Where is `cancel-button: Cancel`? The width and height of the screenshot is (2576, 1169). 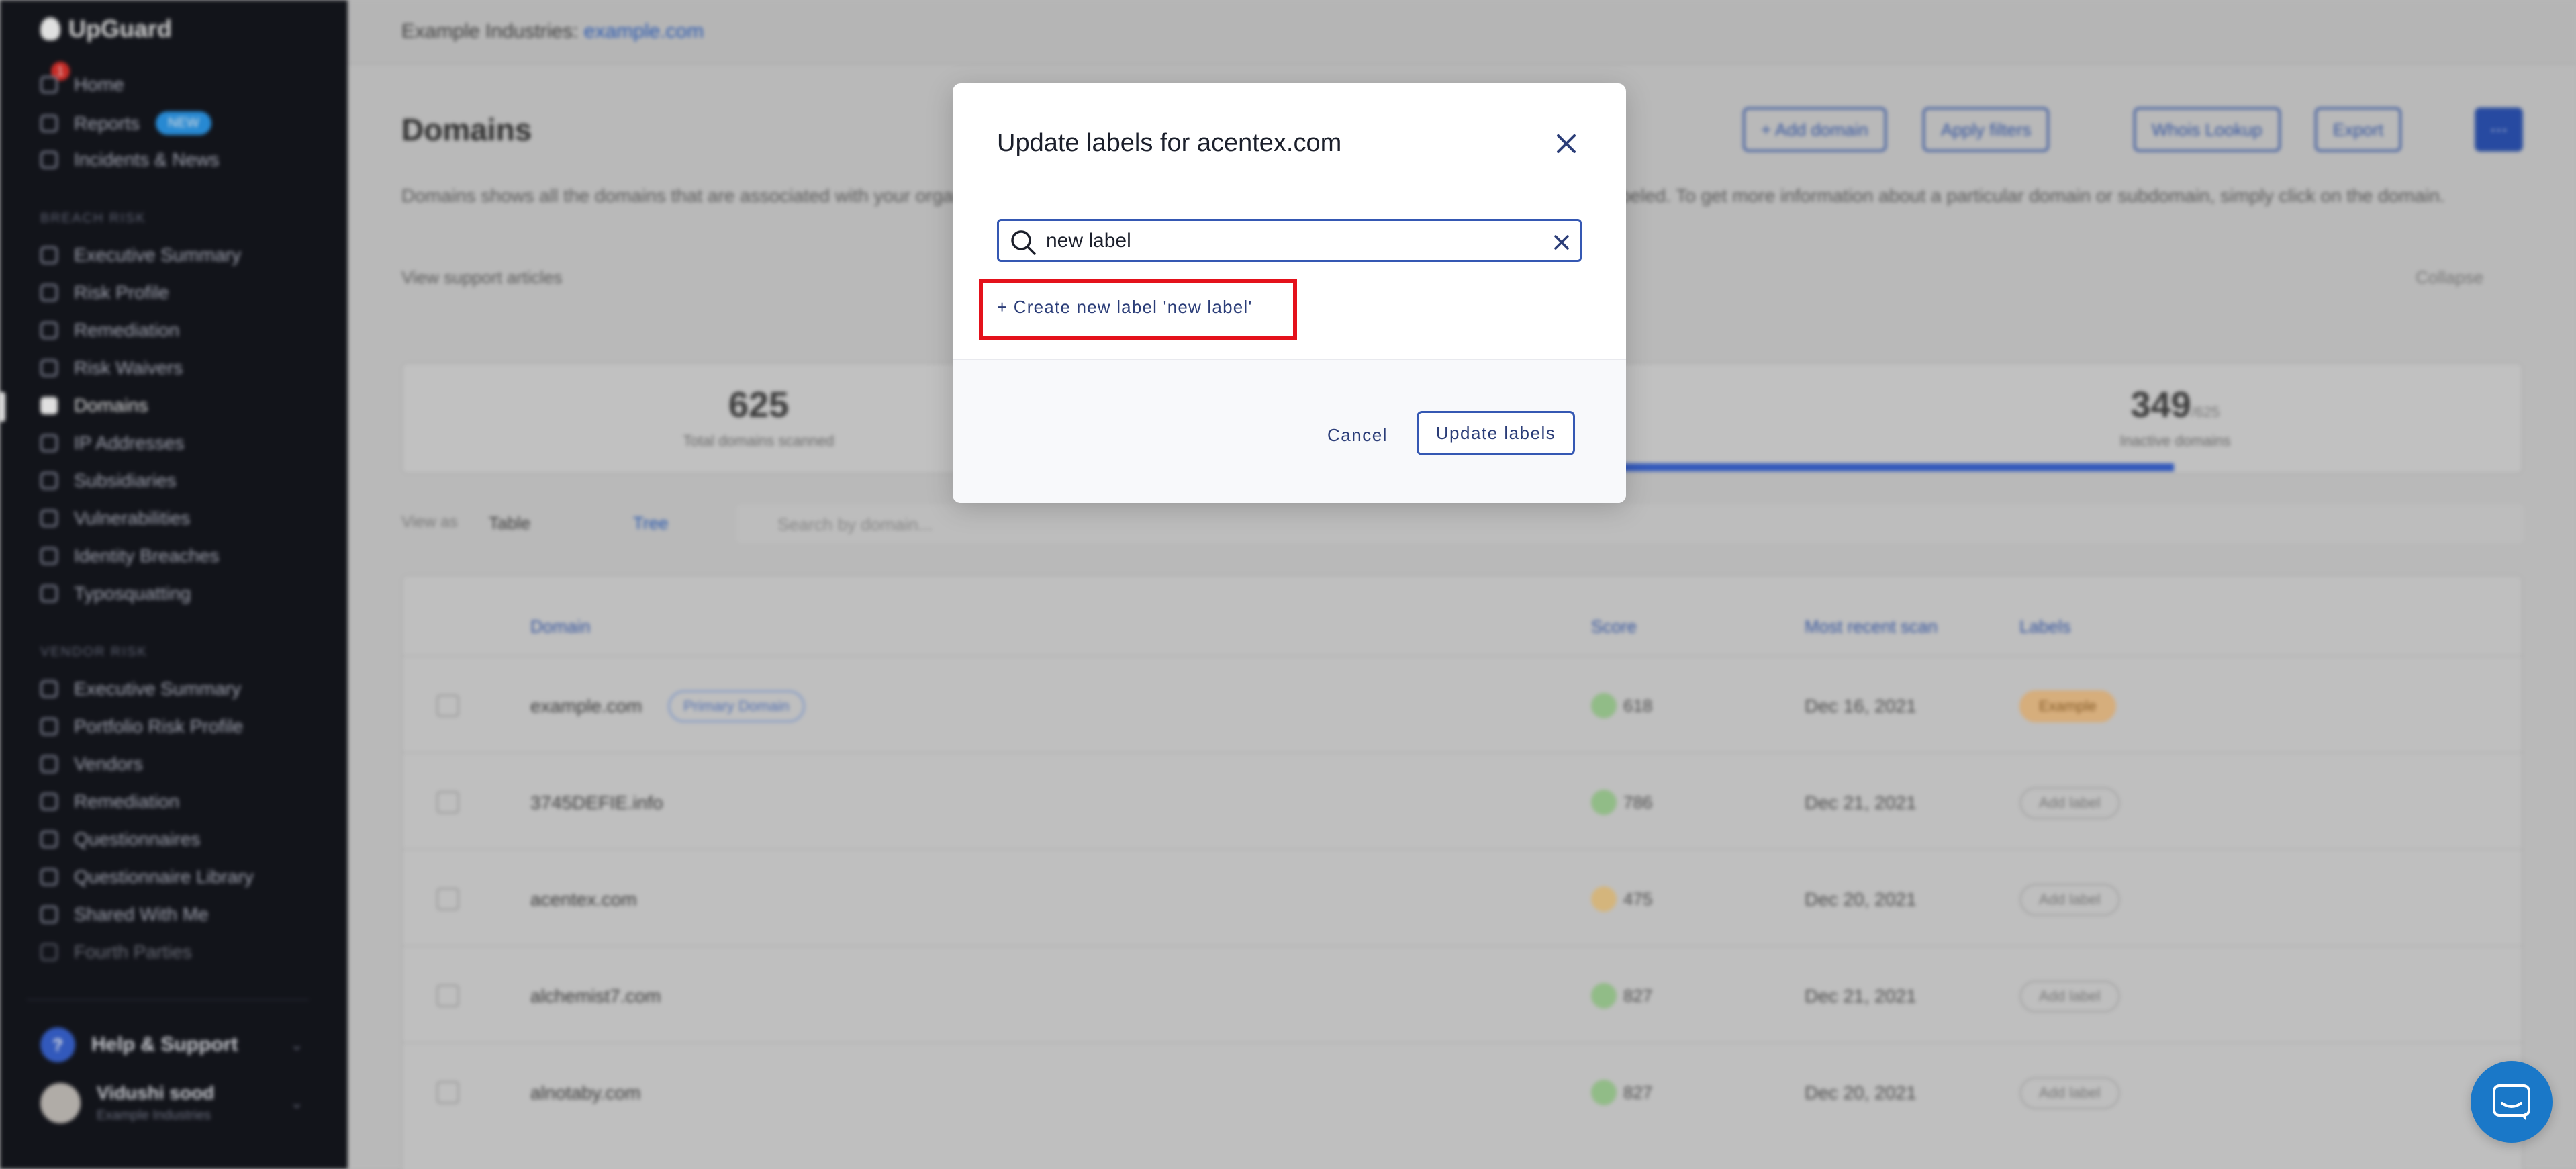
cancel-button: Cancel is located at coordinates (1357, 435).